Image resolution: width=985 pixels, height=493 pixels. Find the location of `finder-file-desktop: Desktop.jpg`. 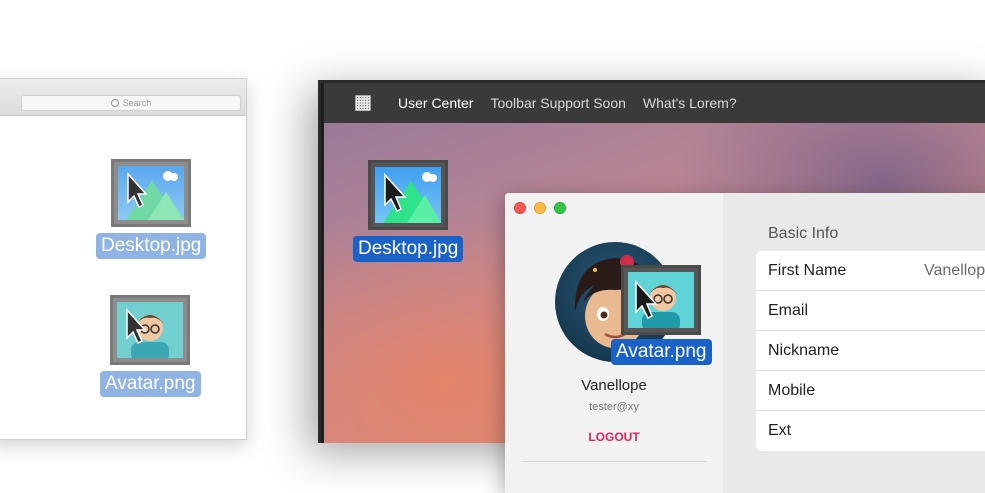

finder-file-desktop: Desktop.jpg is located at coordinates (151, 209).